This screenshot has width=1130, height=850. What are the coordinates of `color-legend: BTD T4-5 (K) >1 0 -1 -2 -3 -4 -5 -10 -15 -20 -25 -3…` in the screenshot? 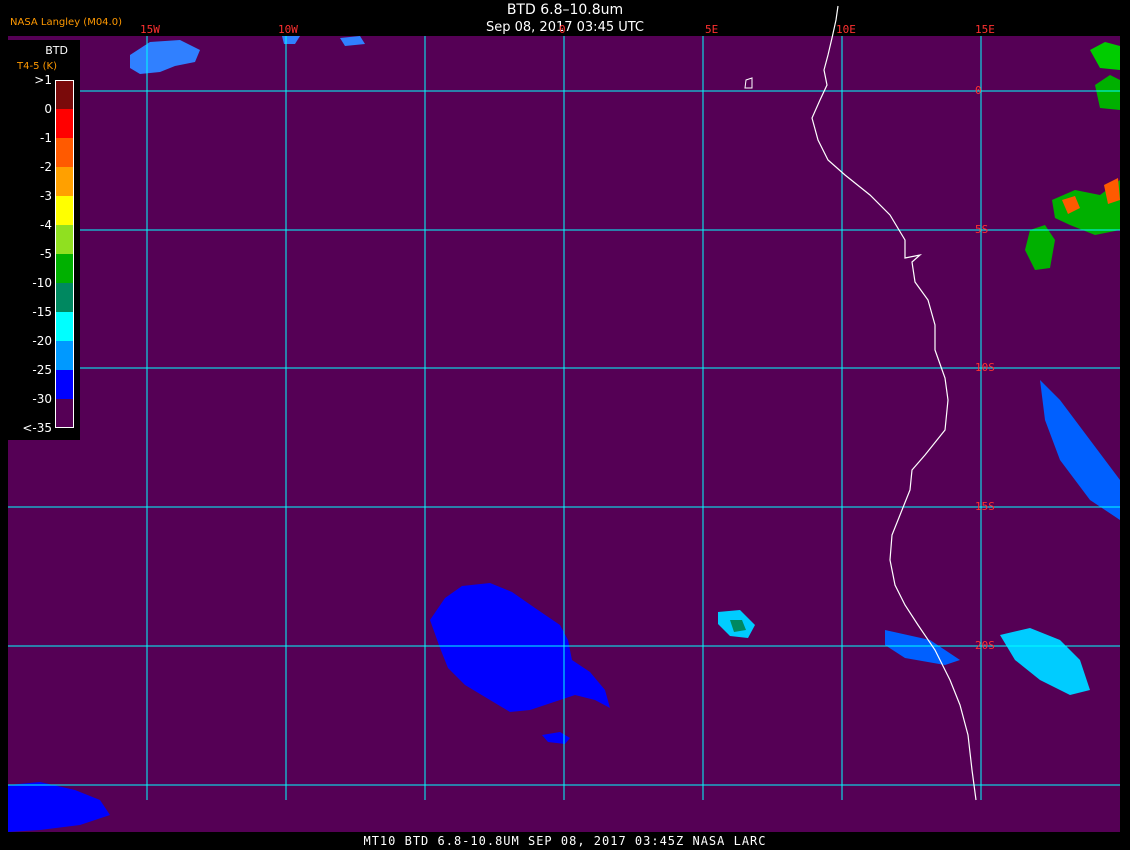 It's located at (44, 240).